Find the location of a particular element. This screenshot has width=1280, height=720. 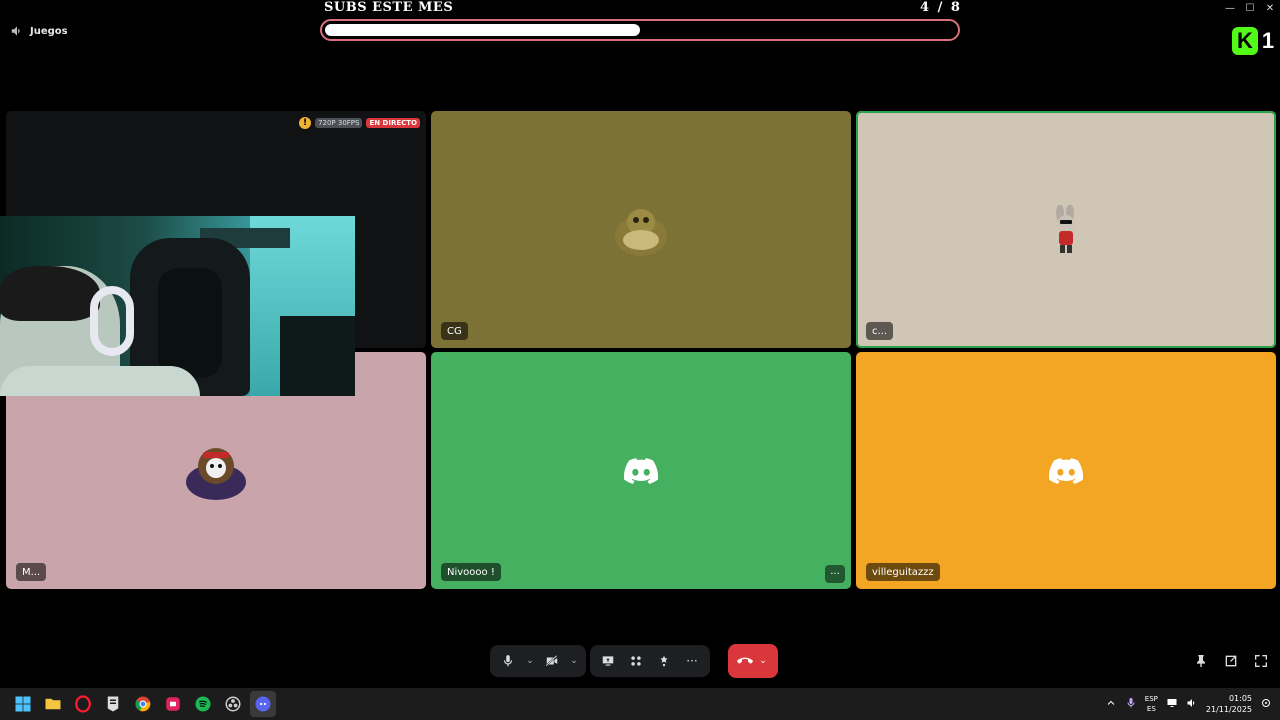

taskbar-spotify is located at coordinates (203, 704).